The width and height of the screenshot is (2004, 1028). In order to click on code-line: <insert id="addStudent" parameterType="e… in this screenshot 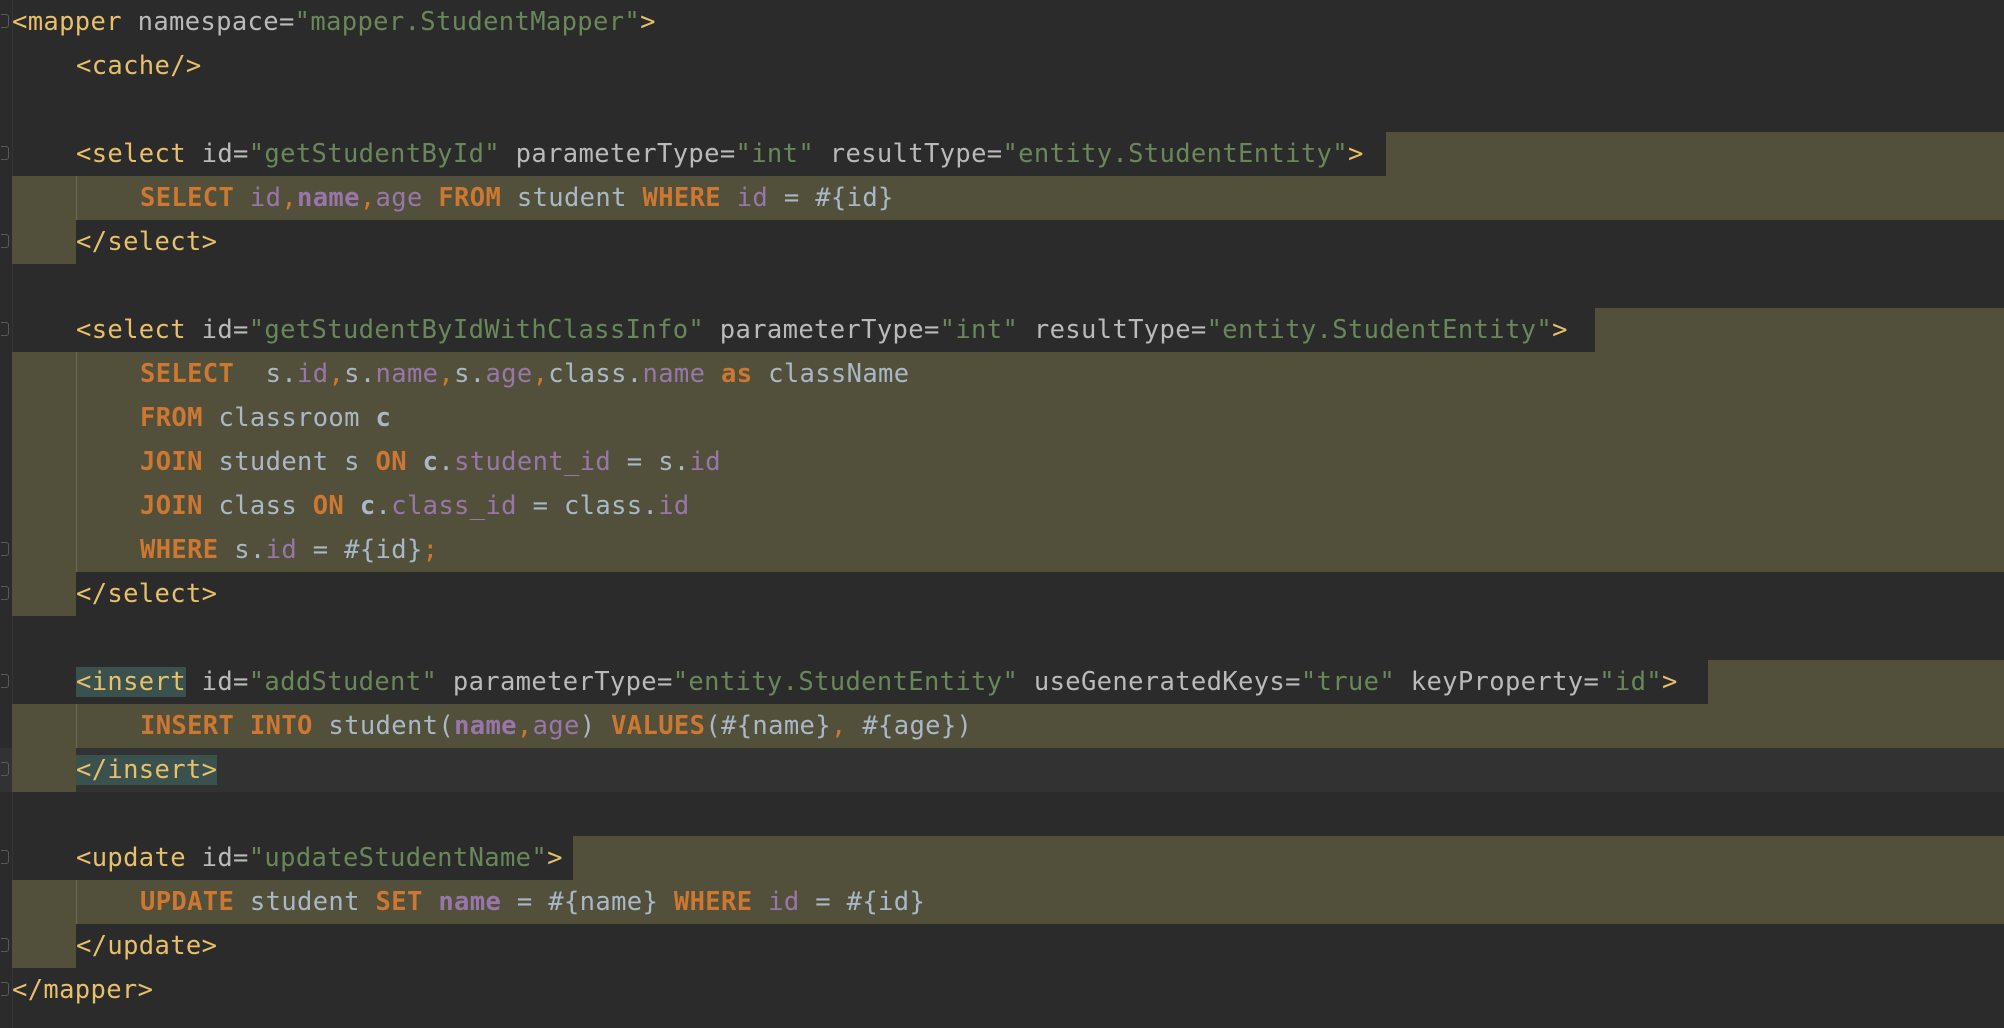, I will do `click(1002, 682)`.